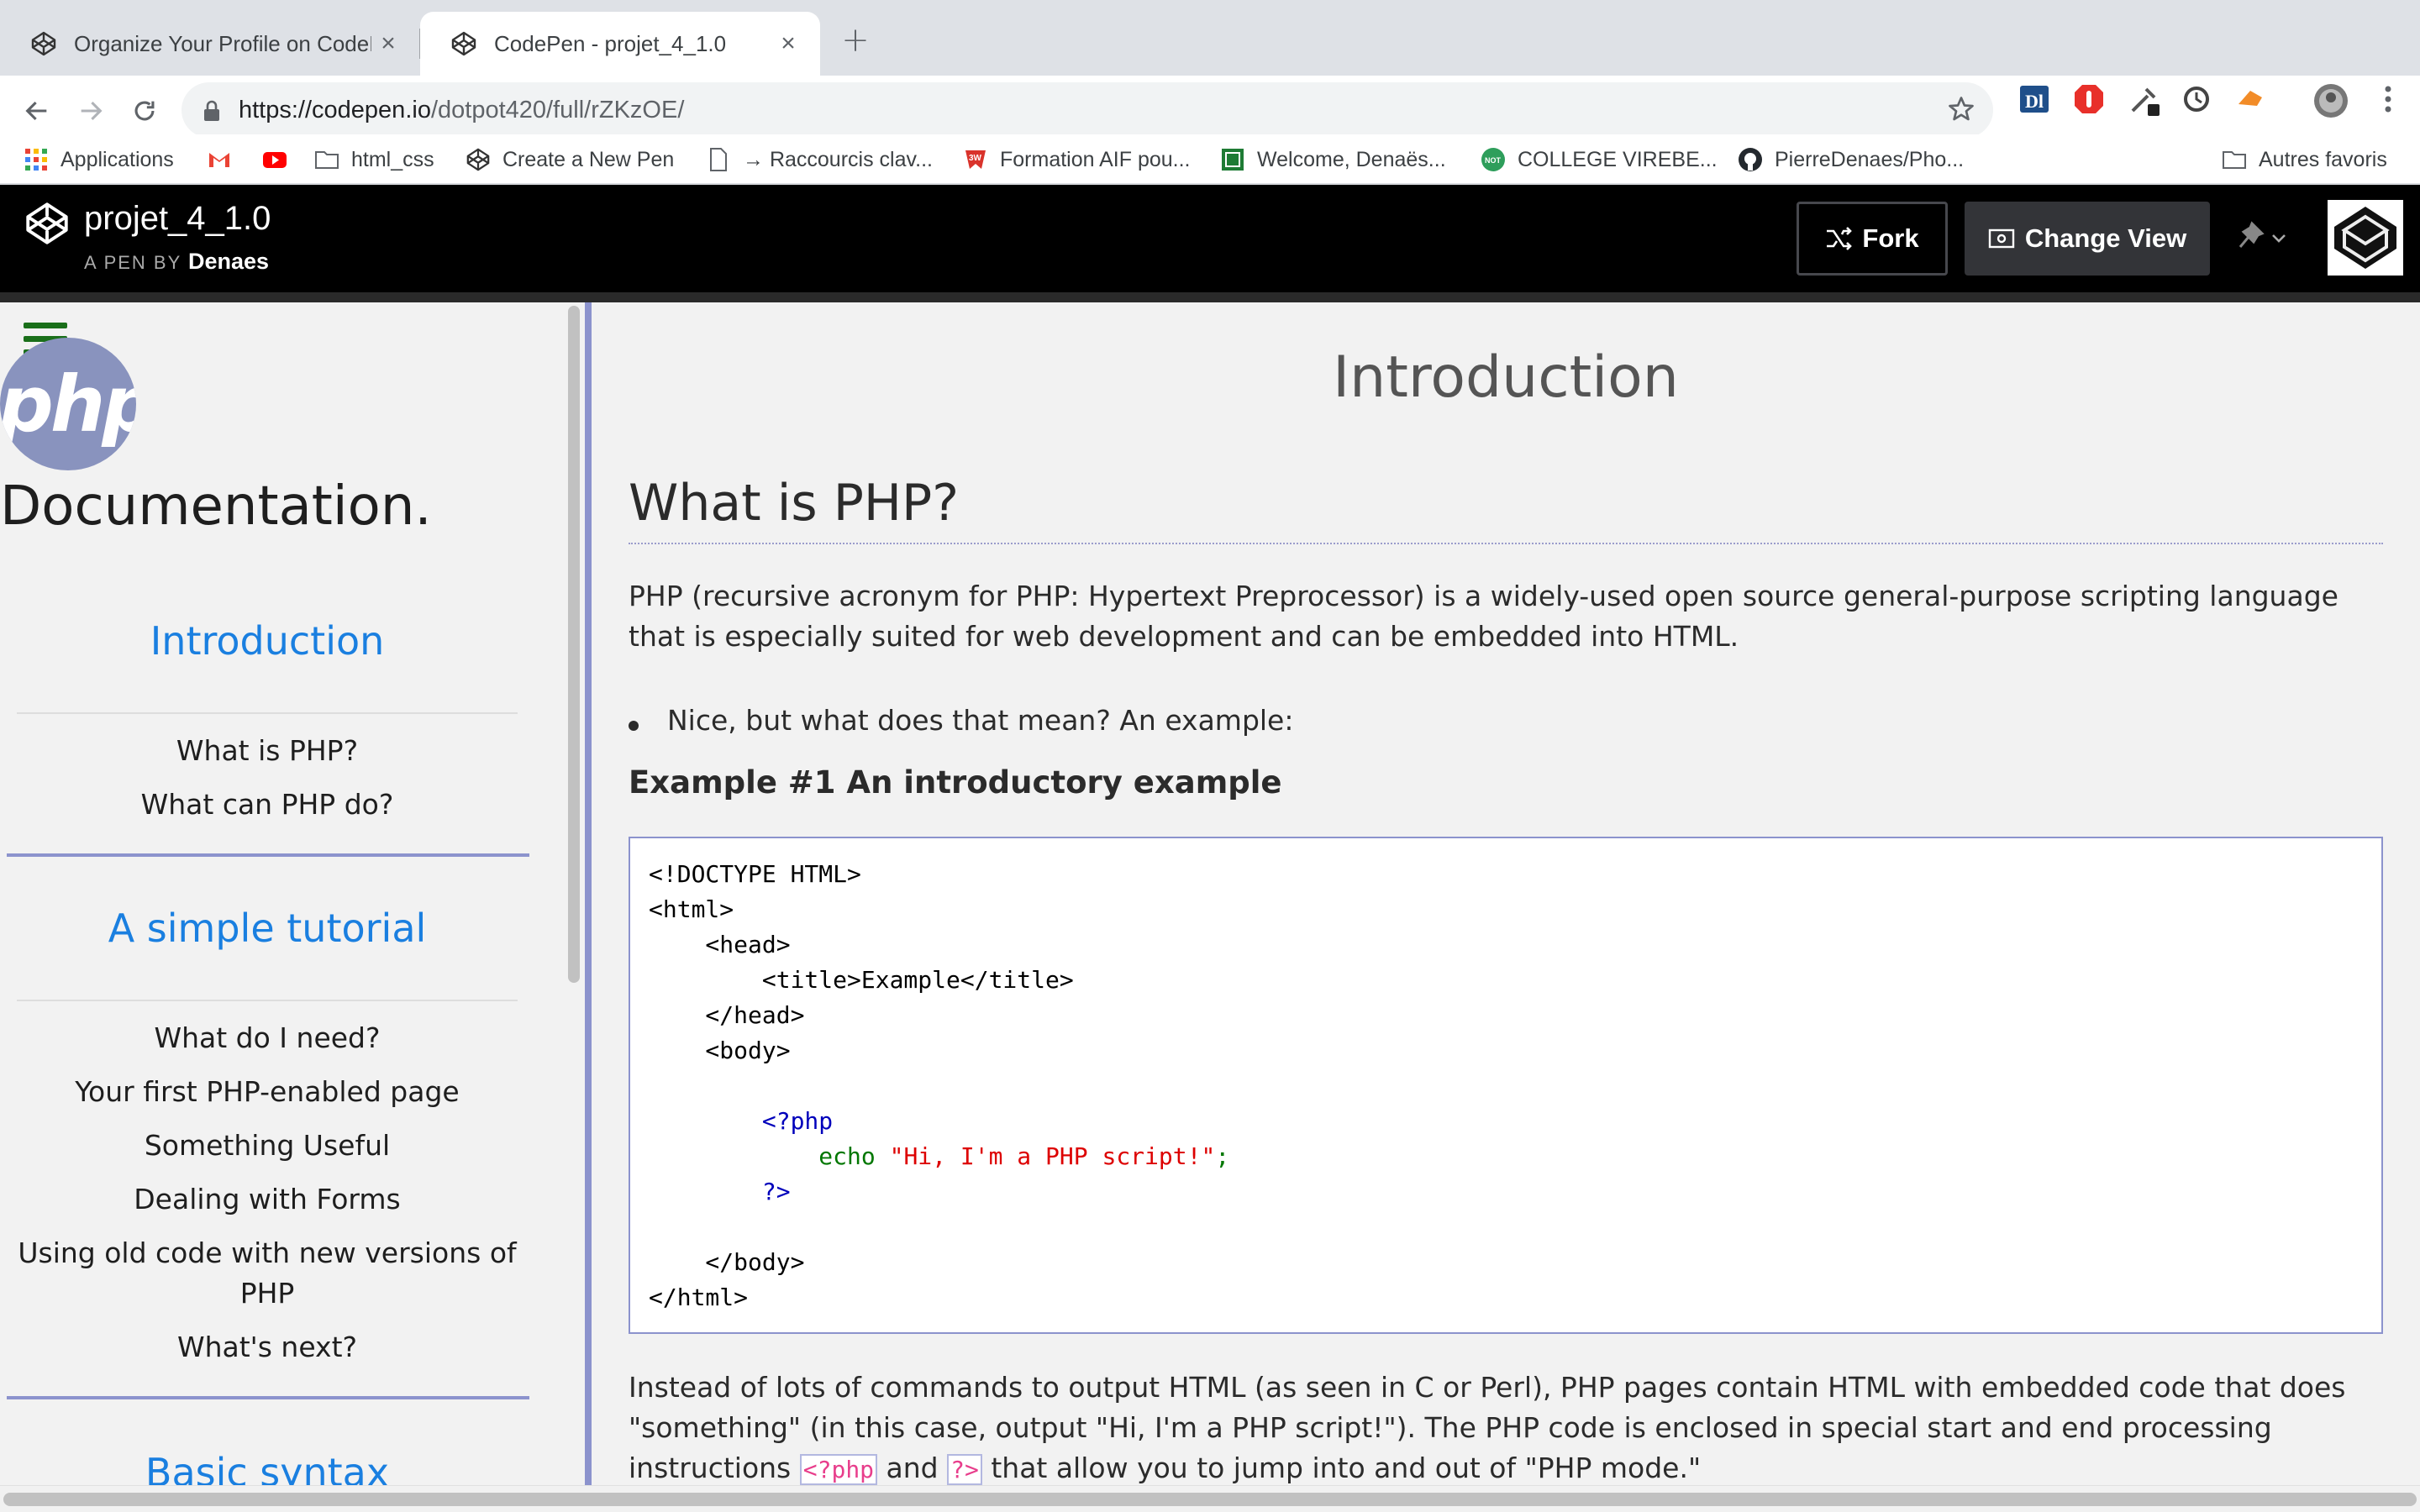 The image size is (2420, 1512). What do you see at coordinates (1961, 109) in the screenshot?
I see `star-icon` at bounding box center [1961, 109].